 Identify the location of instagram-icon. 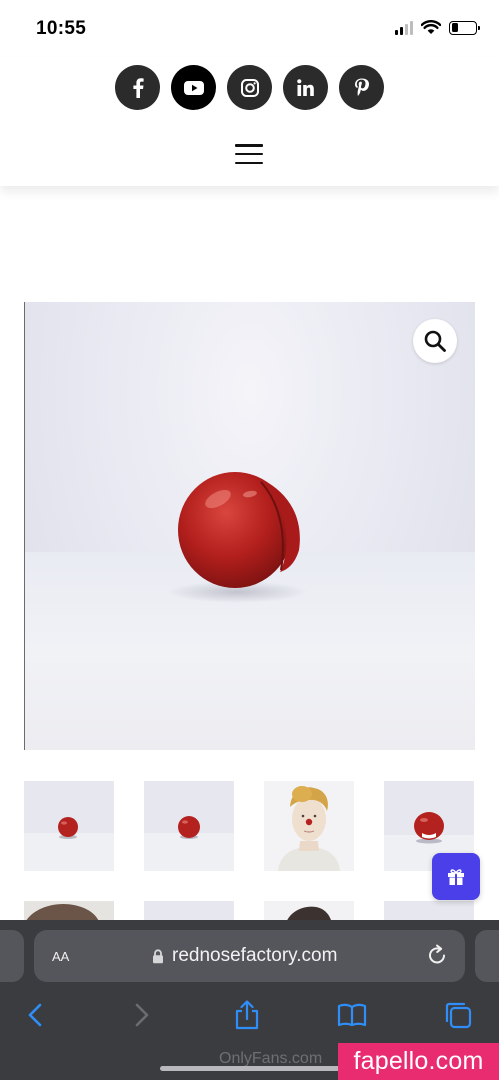
(249, 87).